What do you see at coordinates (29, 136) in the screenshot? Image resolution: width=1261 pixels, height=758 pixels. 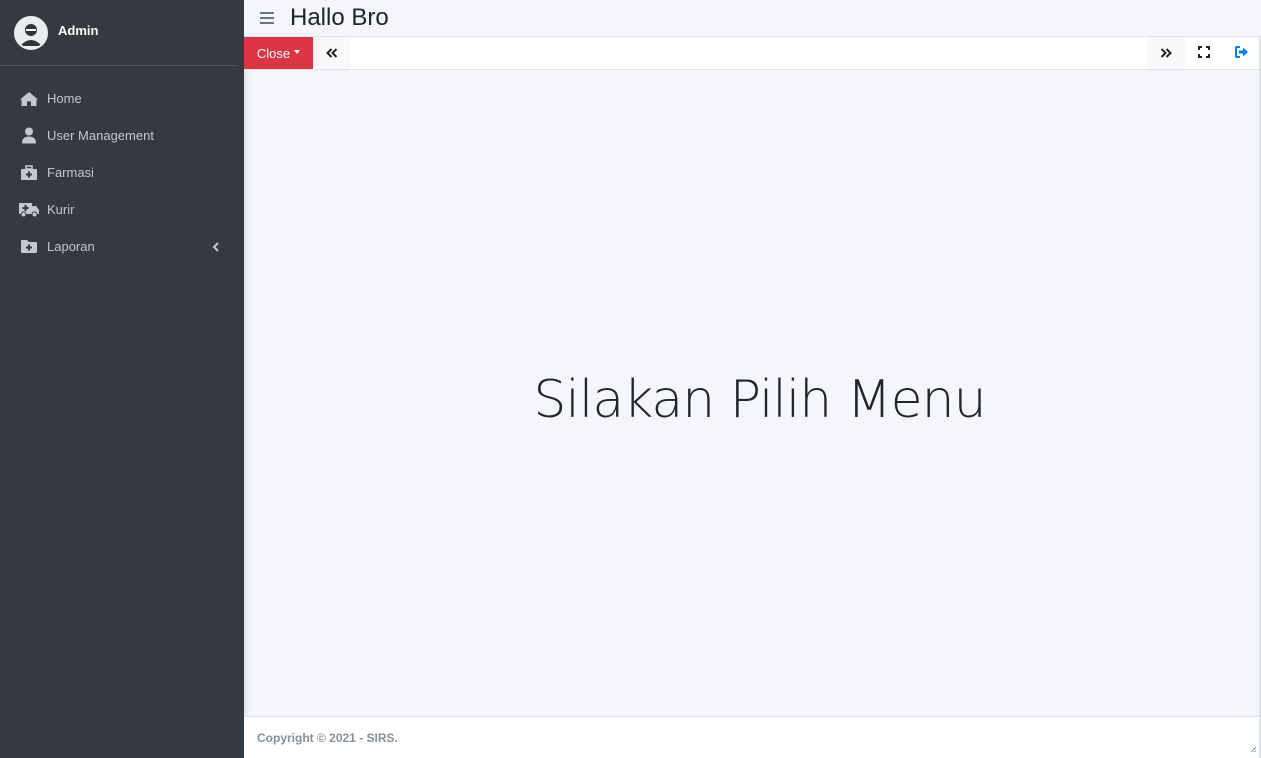 I see `user-icon` at bounding box center [29, 136].